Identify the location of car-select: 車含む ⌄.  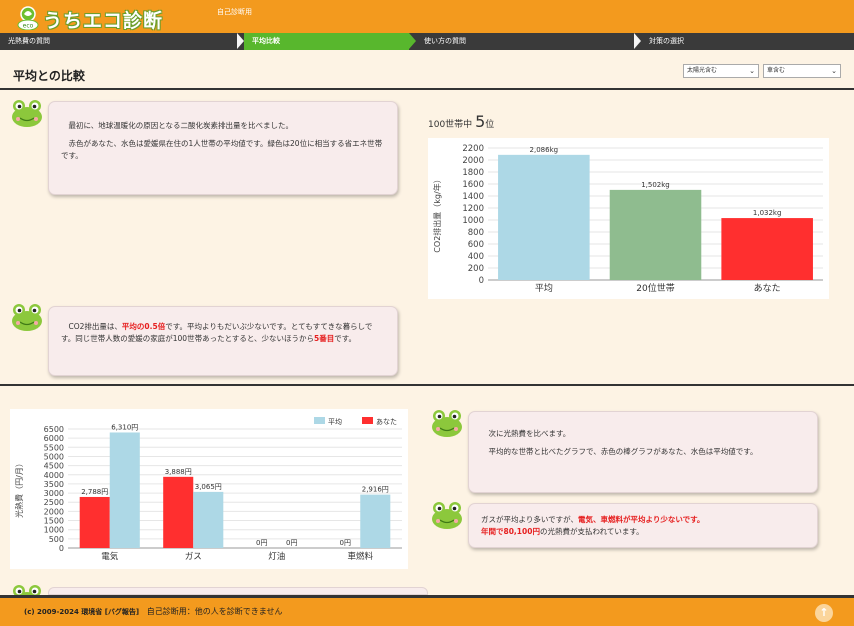
(802, 71).